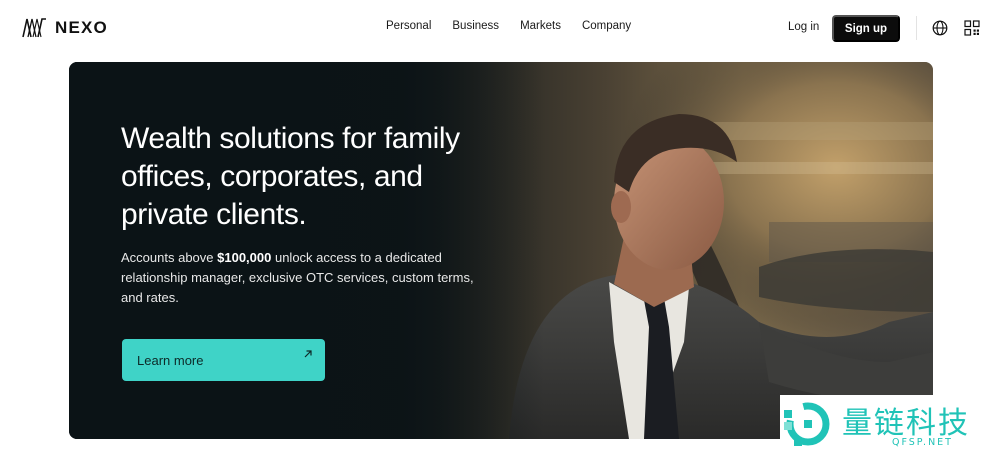 This screenshot has height=454, width=1000. Describe the element at coordinates (540, 26) in the screenshot. I see `nav-link-markets: Markets` at that location.